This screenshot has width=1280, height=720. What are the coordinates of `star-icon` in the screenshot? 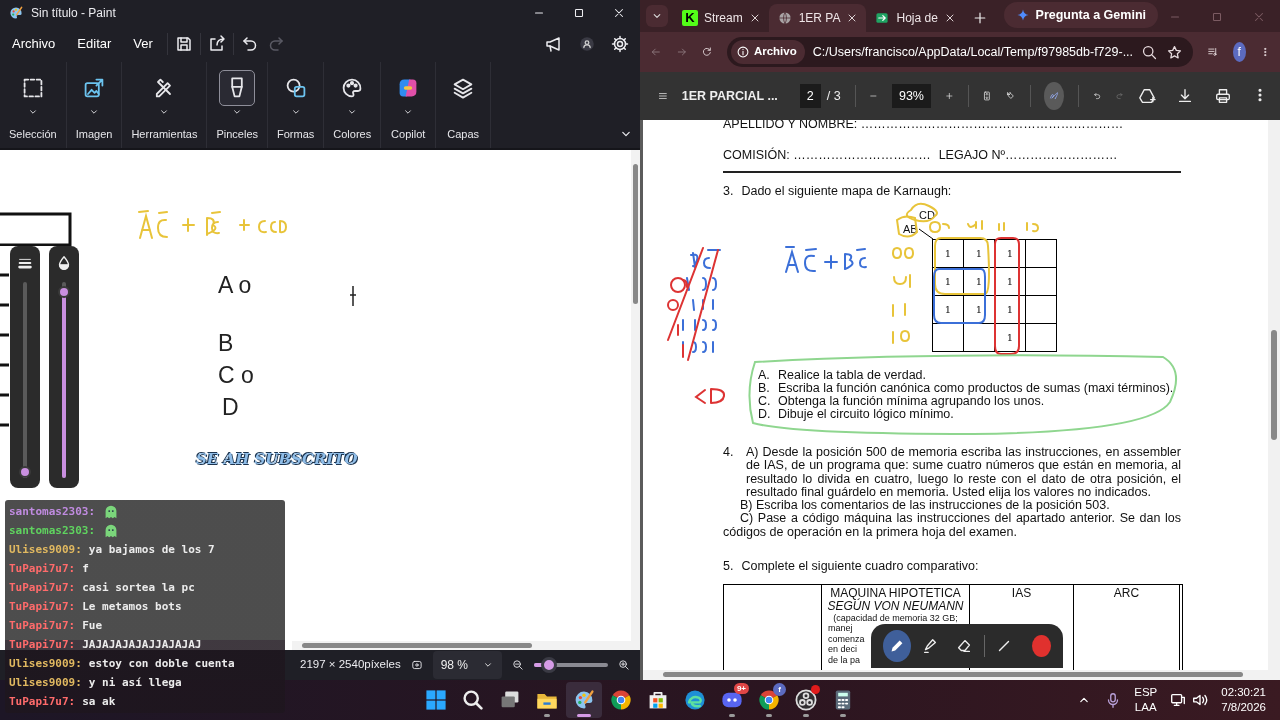 It's located at (1175, 52).